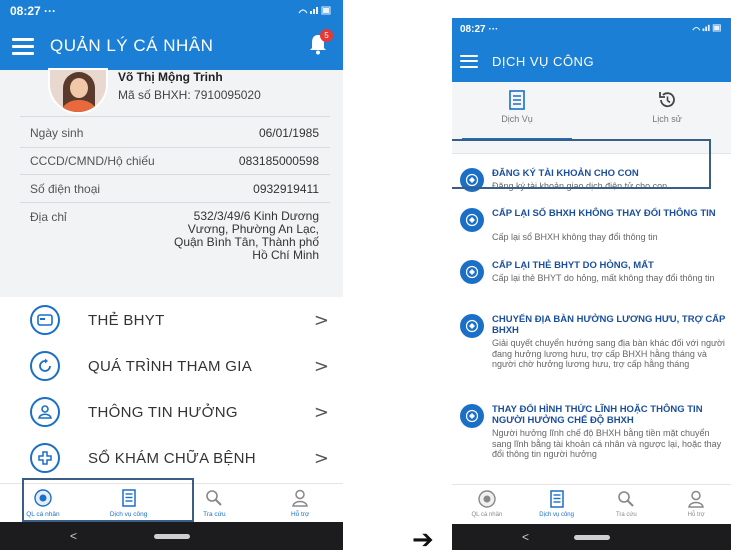  I want to click on nav-lookup: Tra cứu, so click(627, 504).